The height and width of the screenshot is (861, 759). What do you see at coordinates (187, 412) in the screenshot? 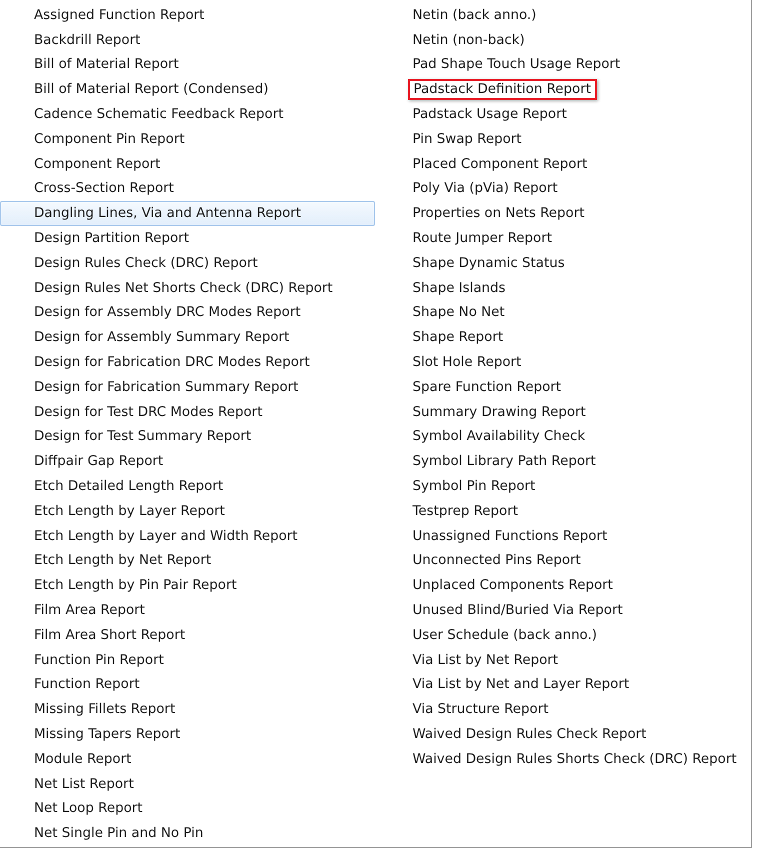
I see `menu-item: Design for Test DRC Modes Report` at bounding box center [187, 412].